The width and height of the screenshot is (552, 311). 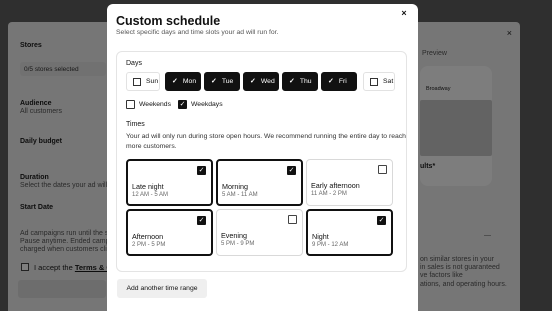 What do you see at coordinates (388, 81) in the screenshot?
I see `day-label-sat: Sat` at bounding box center [388, 81].